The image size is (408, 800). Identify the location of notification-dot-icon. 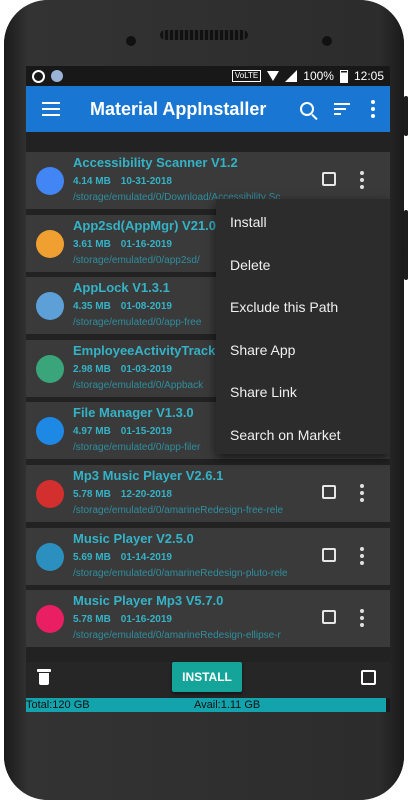
(57, 76).